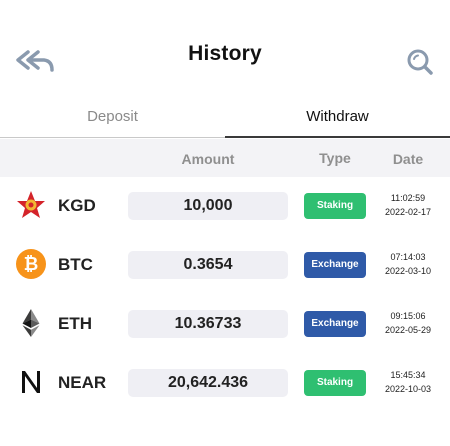 The width and height of the screenshot is (450, 446). Describe the element at coordinates (408, 323) in the screenshot. I see `date-cell: 09:15:06 2022-05-29` at that location.